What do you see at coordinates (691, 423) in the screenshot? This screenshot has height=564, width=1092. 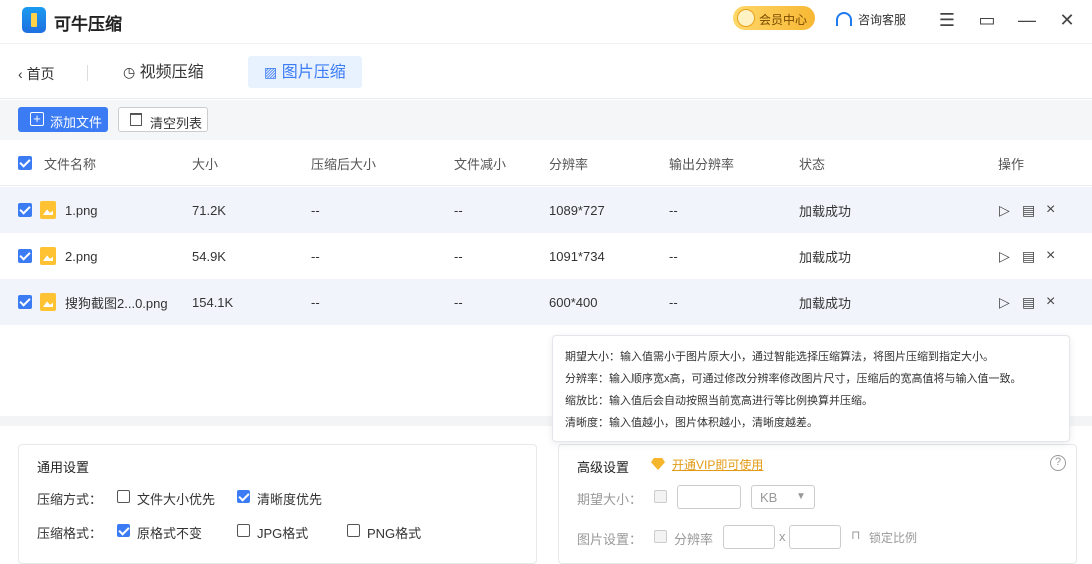 I see `tooltip-line-clarity: 清晰度：输入值越小，图片体积越小，清晰度越差。` at bounding box center [691, 423].